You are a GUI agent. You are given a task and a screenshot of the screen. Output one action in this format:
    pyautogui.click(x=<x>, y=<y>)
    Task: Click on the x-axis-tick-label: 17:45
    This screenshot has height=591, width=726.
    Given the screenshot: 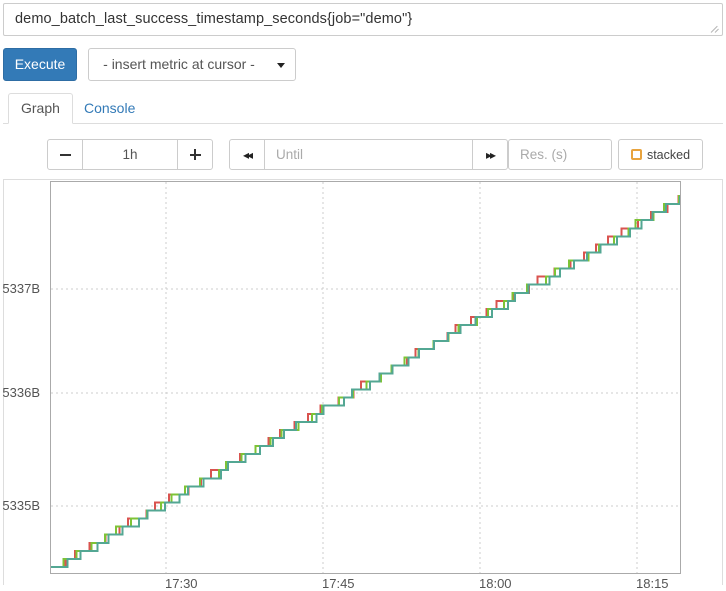 What is the action you would take?
    pyautogui.click(x=338, y=583)
    